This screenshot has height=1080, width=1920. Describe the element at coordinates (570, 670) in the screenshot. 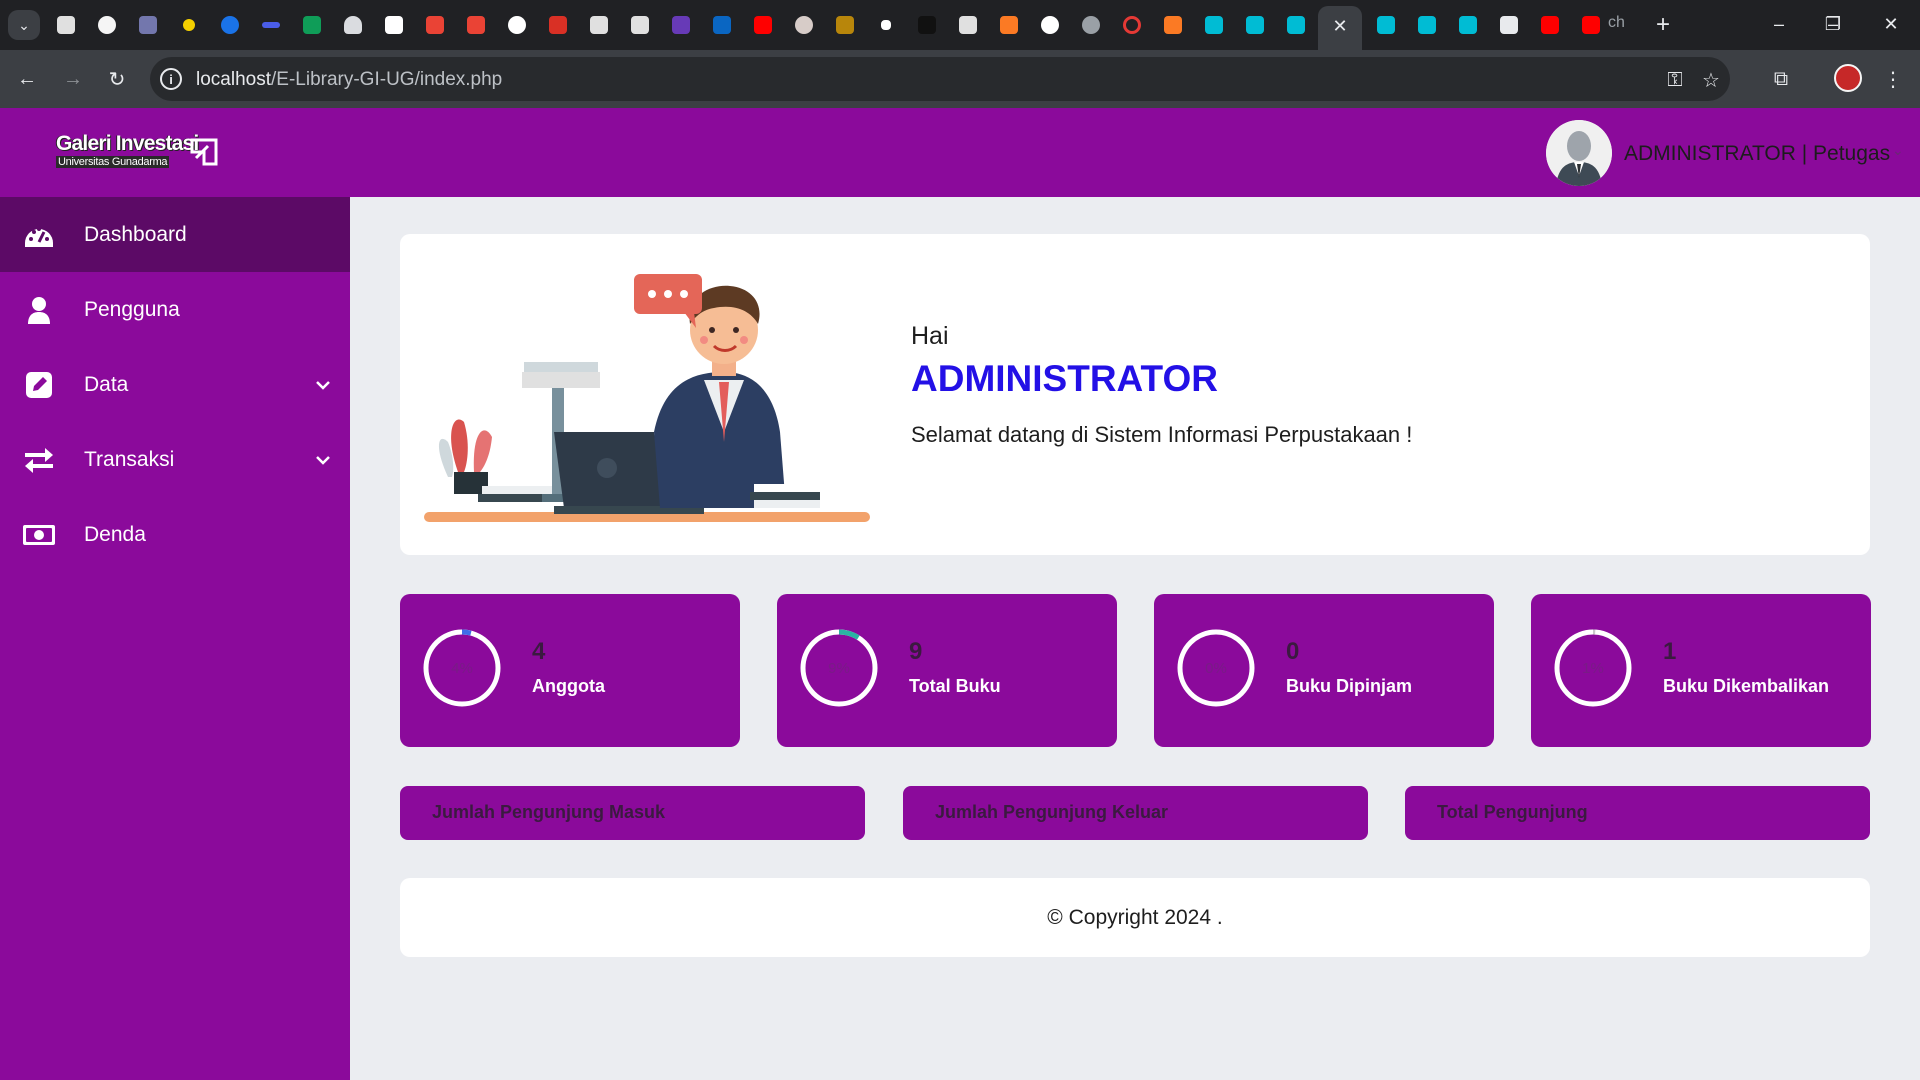

I see `stat-card-anggota: 4% 4 Anggota` at that location.